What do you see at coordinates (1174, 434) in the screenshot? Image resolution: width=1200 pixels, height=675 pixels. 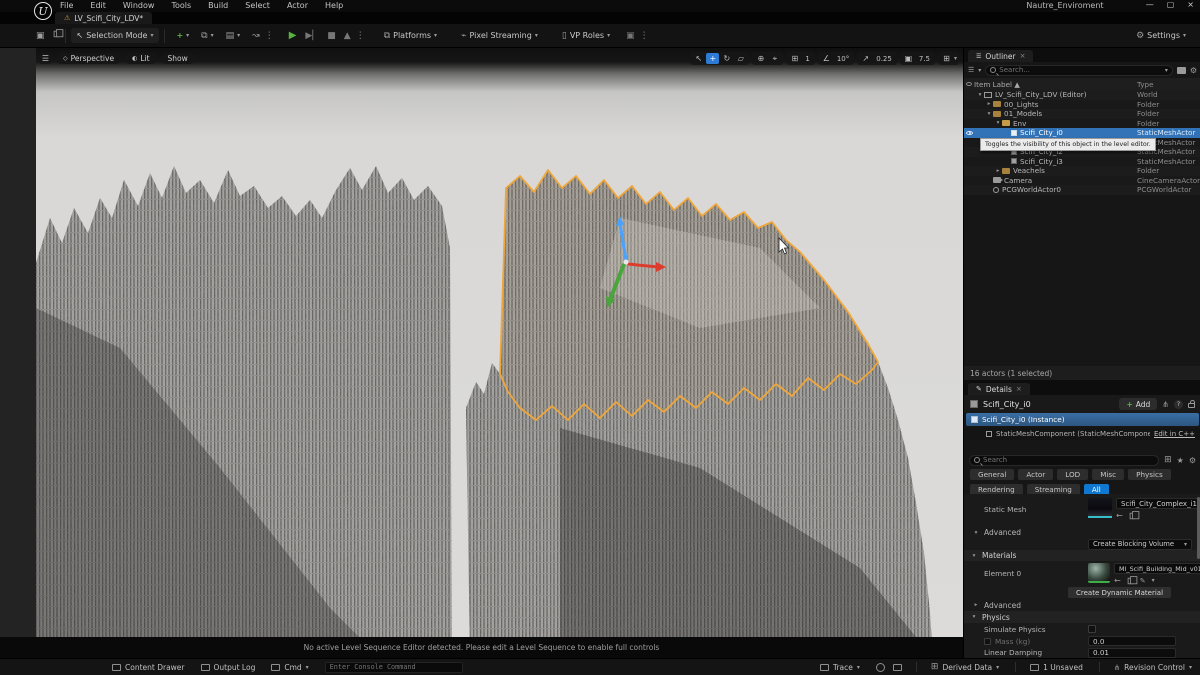 I see `edit-in-cpp-link: Edit in C++` at bounding box center [1174, 434].